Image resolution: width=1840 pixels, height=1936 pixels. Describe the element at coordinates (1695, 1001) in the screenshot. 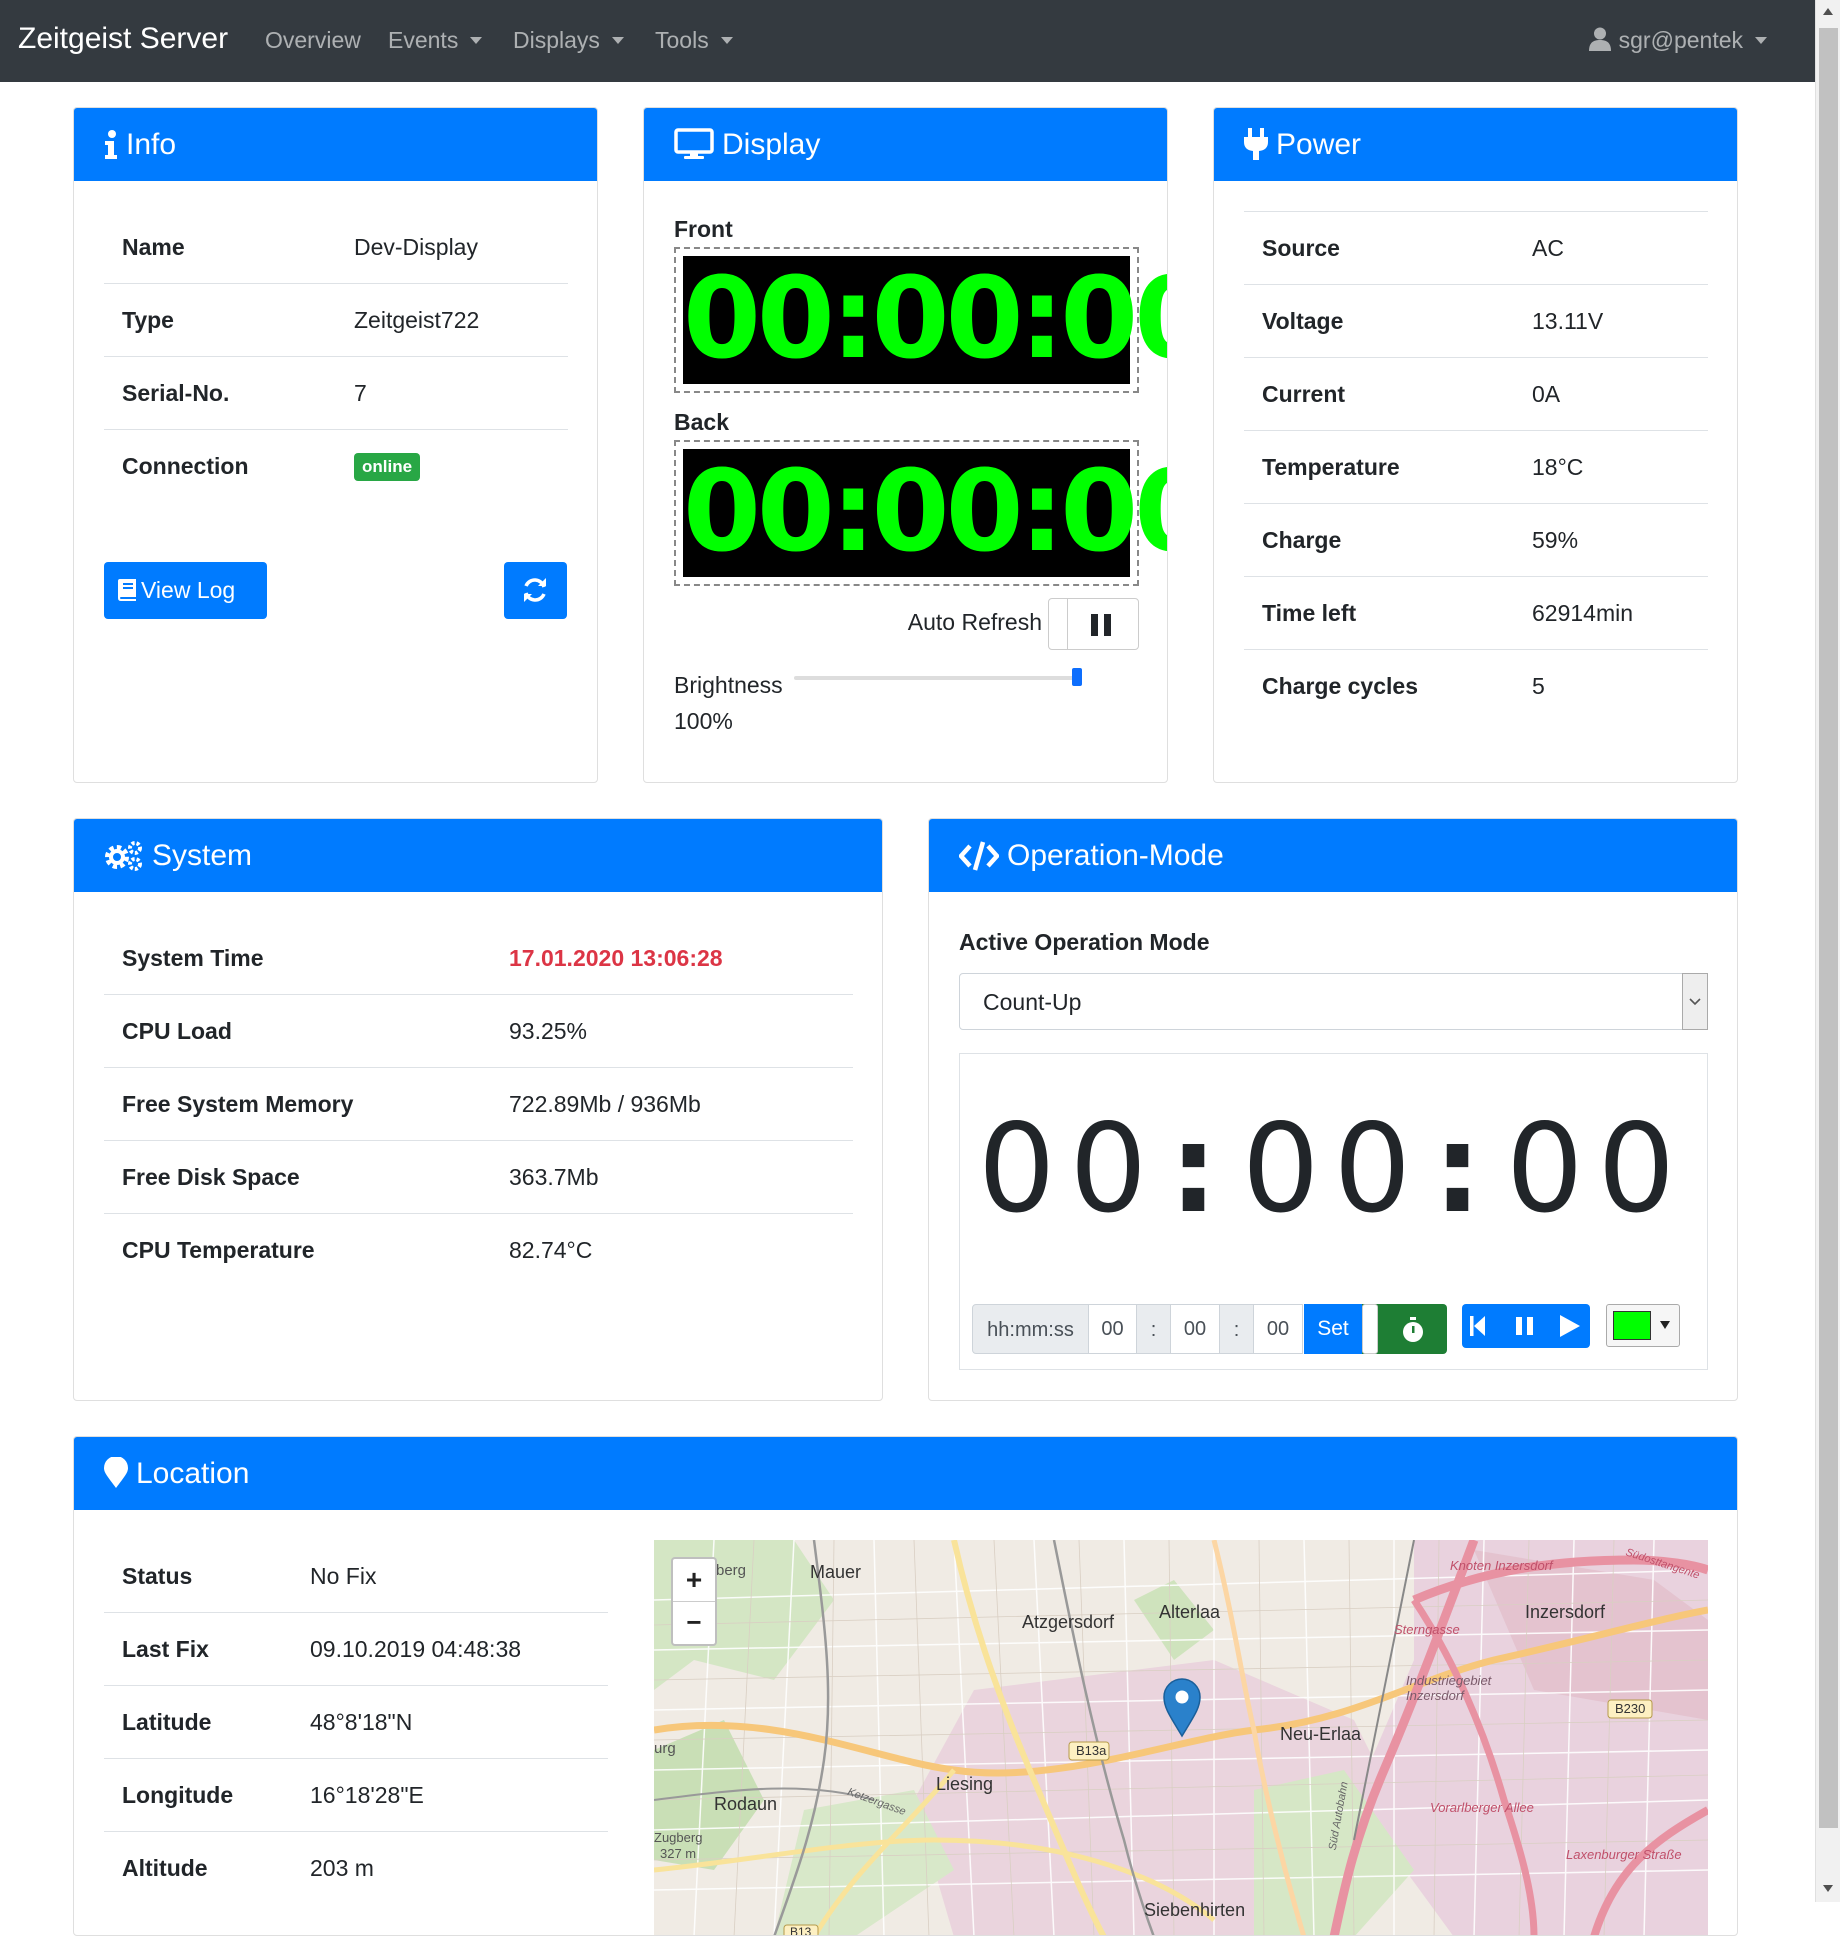

I see `select-arrow` at that location.